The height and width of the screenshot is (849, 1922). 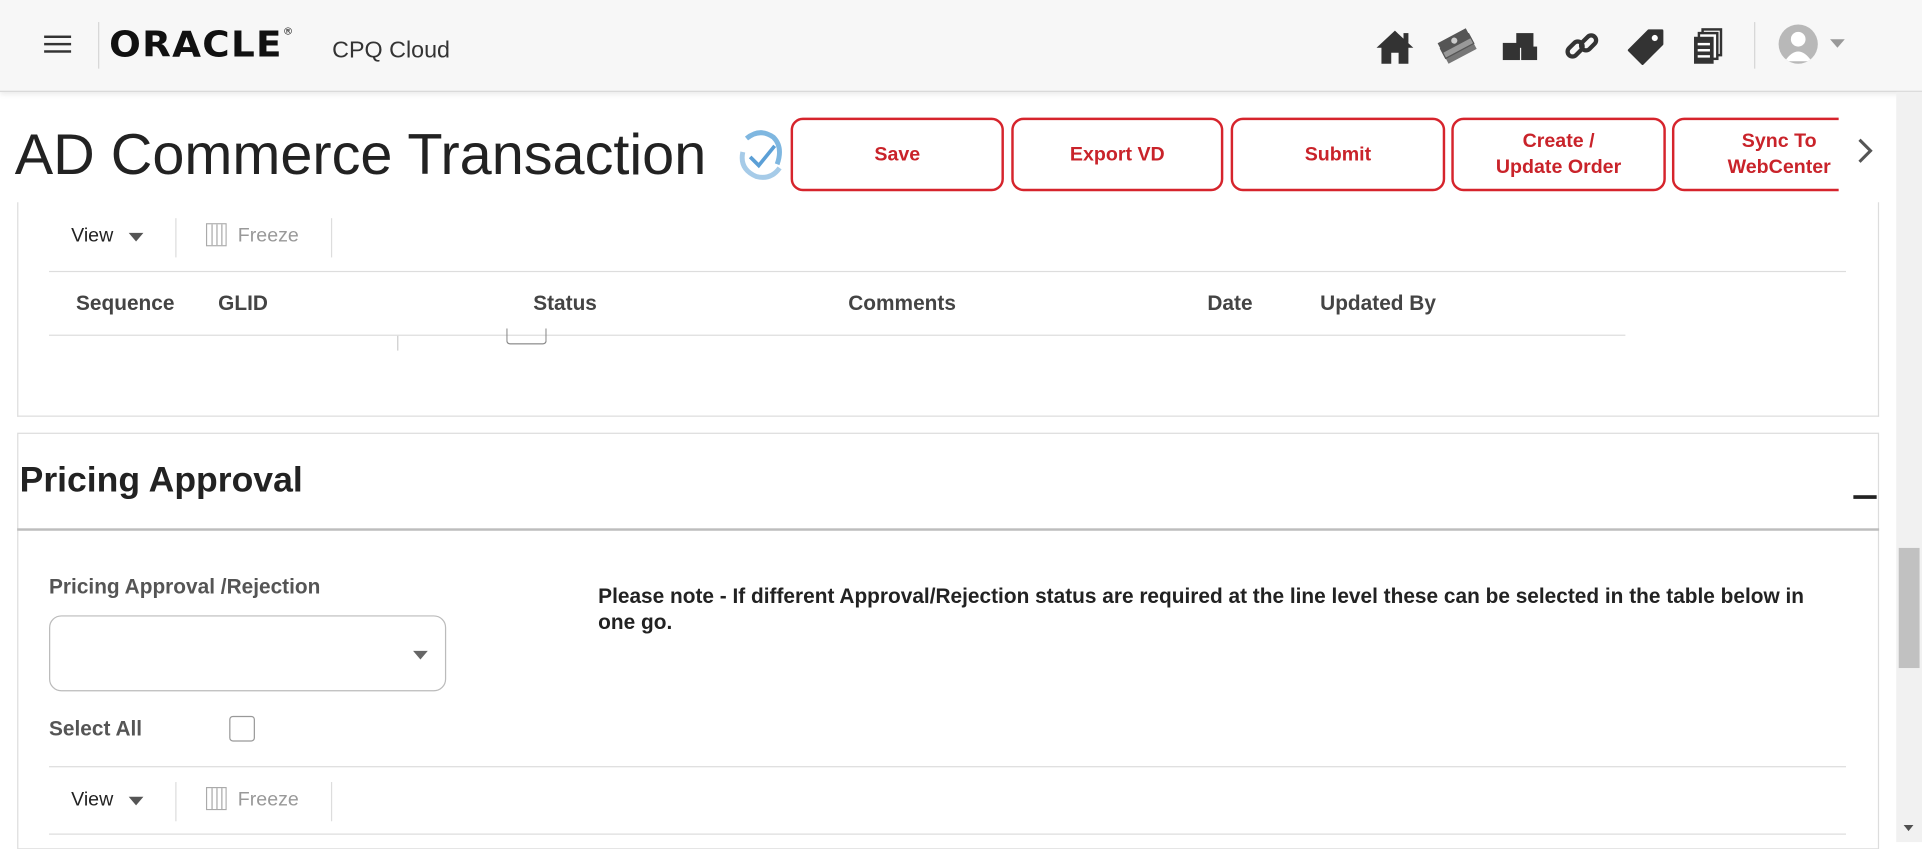 I want to click on refresh-check-icon, so click(x=761, y=154).